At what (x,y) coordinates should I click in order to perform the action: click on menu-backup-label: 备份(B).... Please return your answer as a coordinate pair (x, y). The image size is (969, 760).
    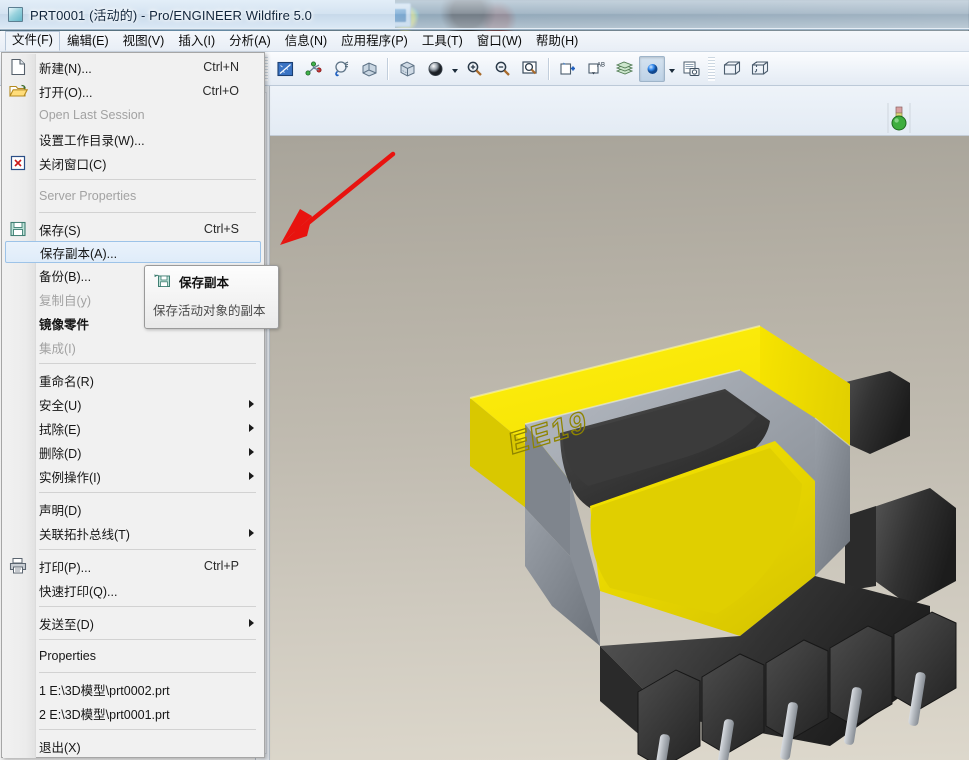
    Looking at the image, I should click on (65, 276).